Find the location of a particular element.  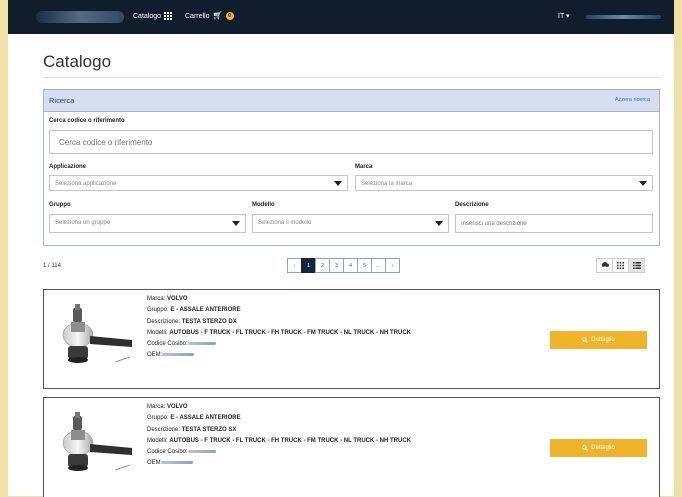

nav-carrello: Carrello 🛒︎ 0 is located at coordinates (209, 16).